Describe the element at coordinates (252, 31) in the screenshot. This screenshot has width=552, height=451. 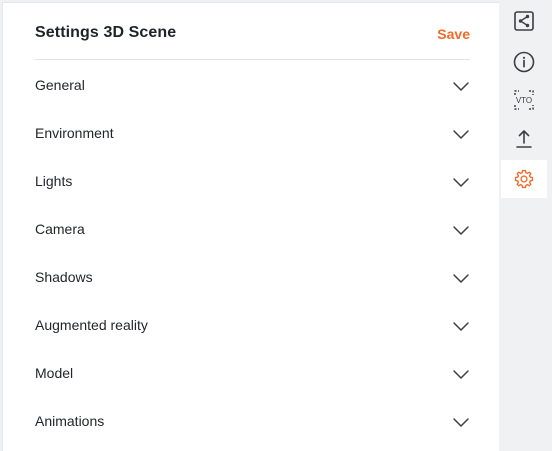
I see `panel-header: Settings 3D Scene Save` at that location.